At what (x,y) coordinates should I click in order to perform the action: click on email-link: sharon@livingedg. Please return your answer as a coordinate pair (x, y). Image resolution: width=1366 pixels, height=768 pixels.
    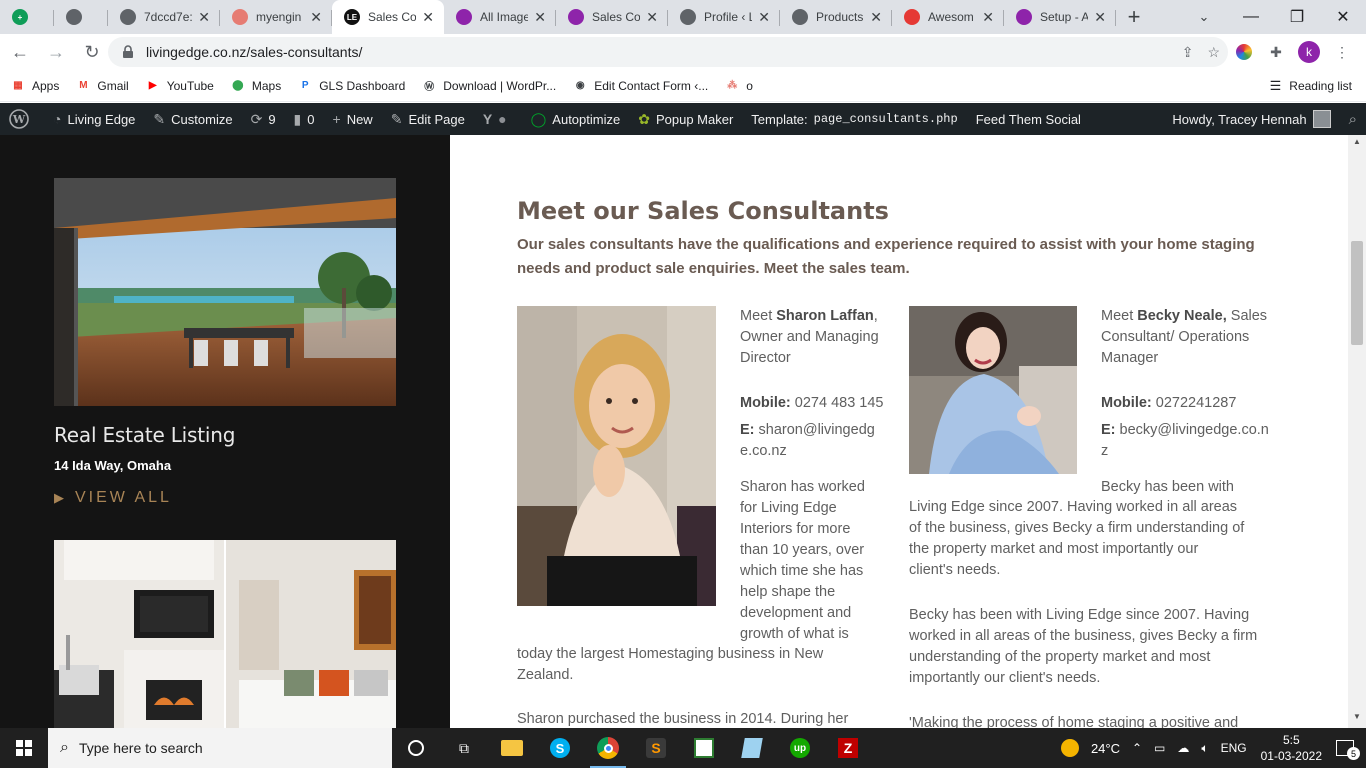
    Looking at the image, I should click on (815, 430).